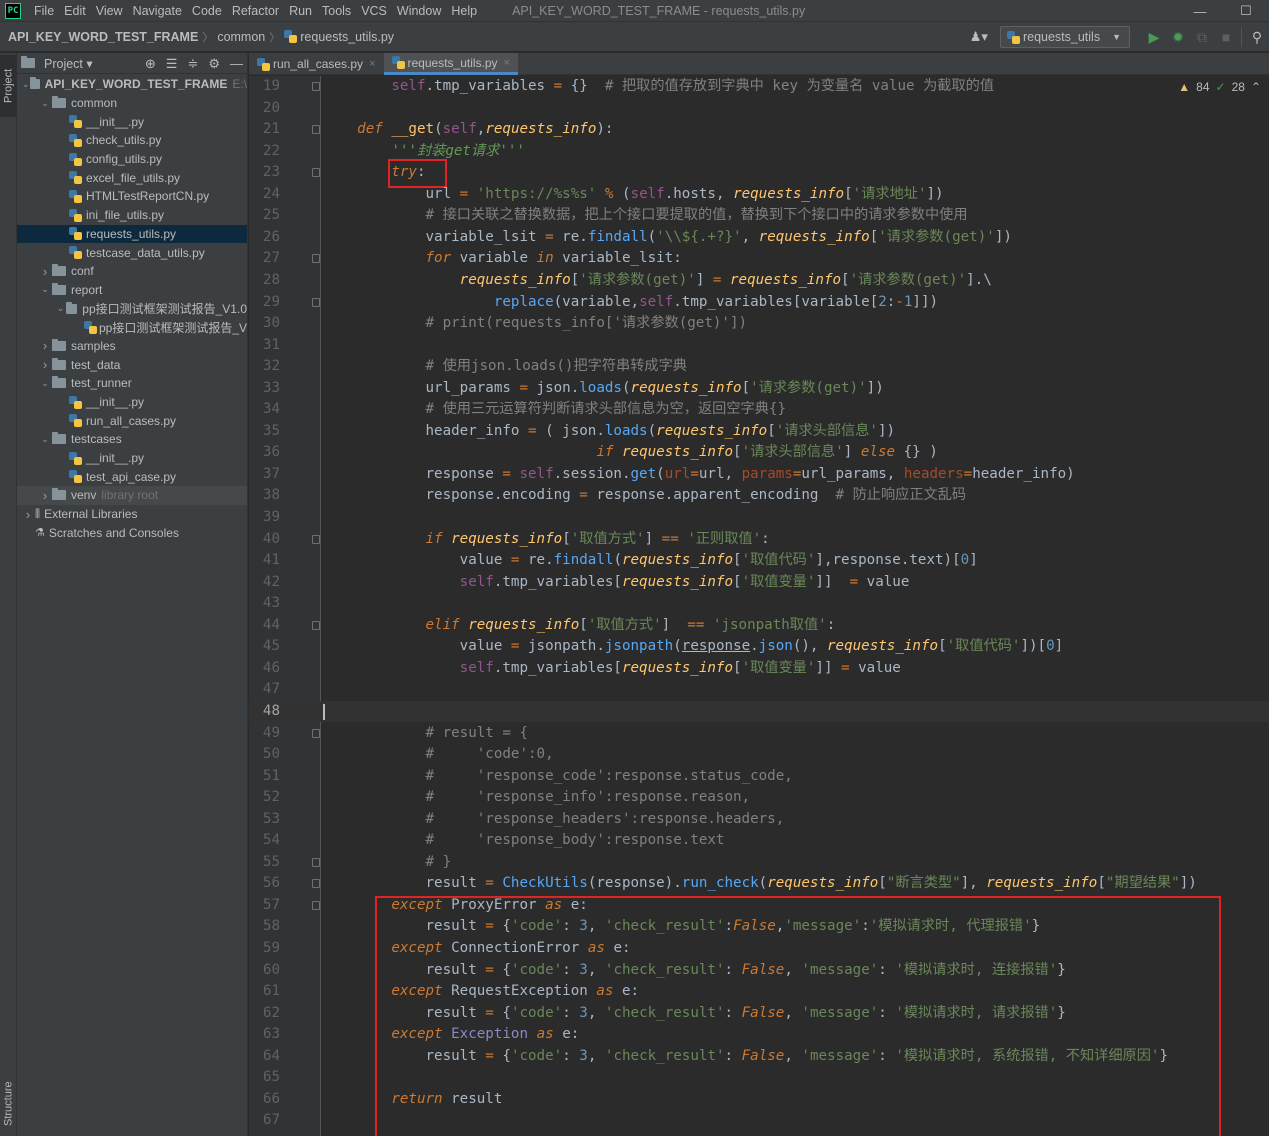 This screenshot has height=1136, width=1269. What do you see at coordinates (157, 11) in the screenshot?
I see `menu-navigate: Navigate` at bounding box center [157, 11].